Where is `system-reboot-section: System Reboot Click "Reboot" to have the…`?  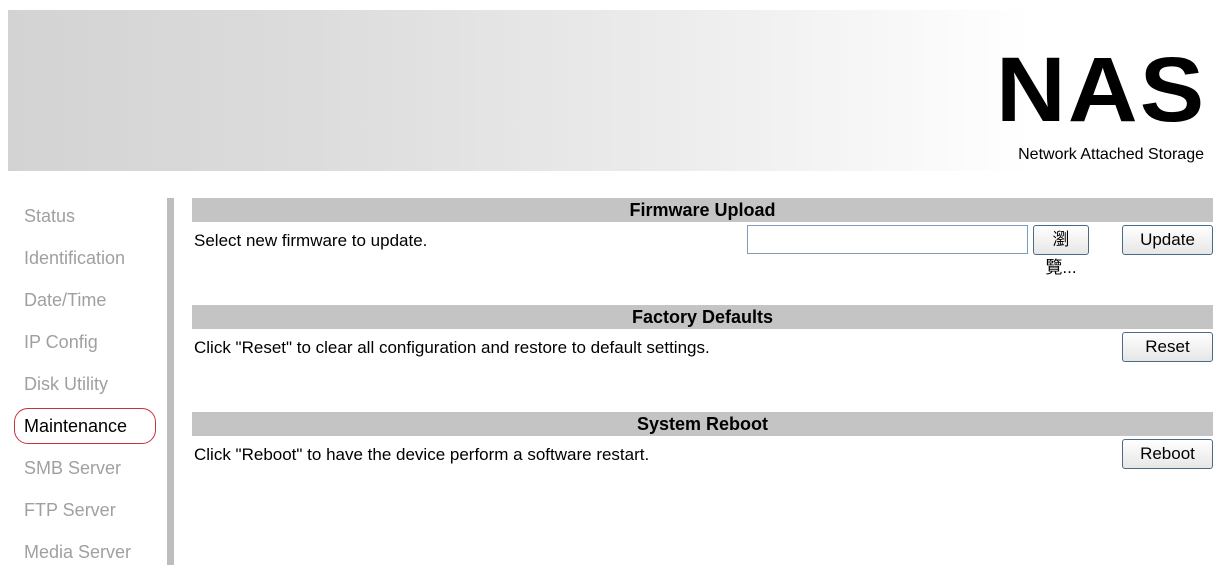 system-reboot-section: System Reboot Click "Reboot" to have the… is located at coordinates (702, 442).